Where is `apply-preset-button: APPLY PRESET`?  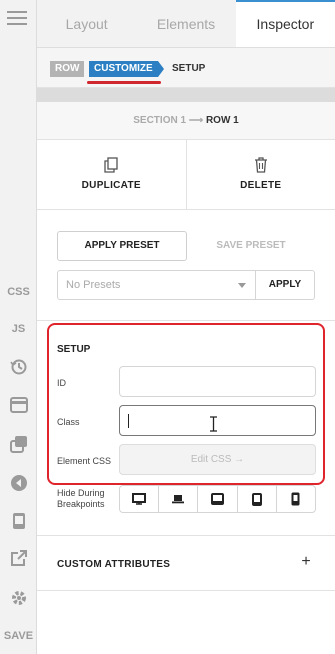
apply-preset-button: APPLY PRESET is located at coordinates (122, 246).